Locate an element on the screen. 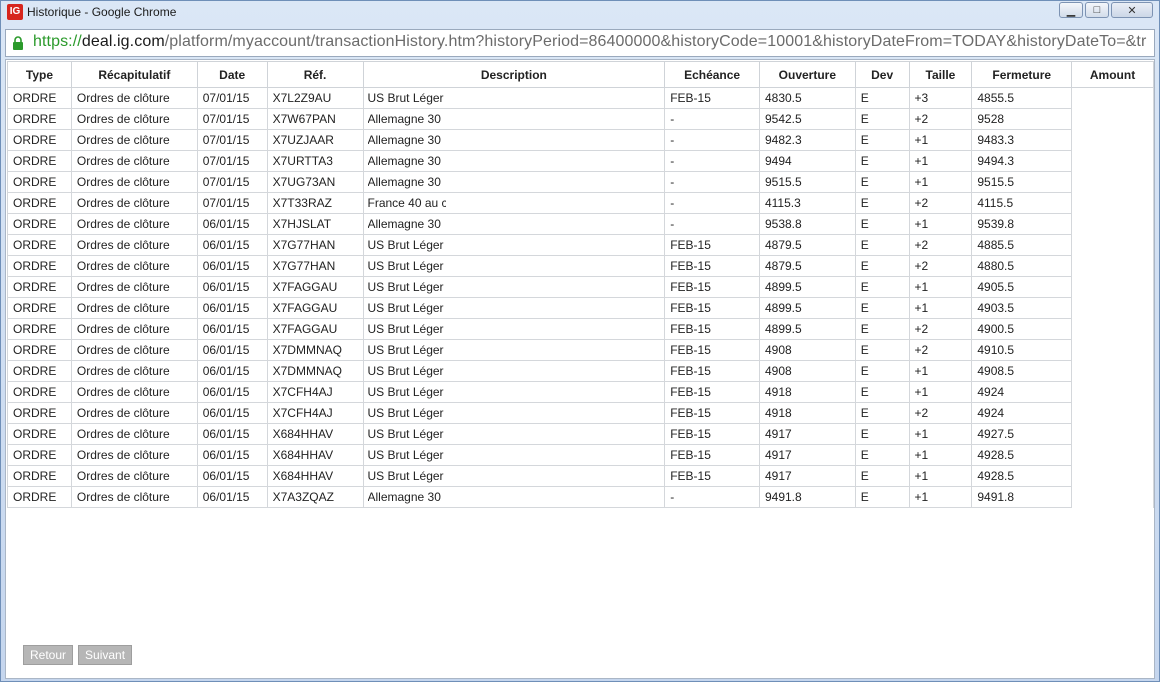 The image size is (1160, 682). description-text: Allemagne 30 is located at coordinates (404, 497).